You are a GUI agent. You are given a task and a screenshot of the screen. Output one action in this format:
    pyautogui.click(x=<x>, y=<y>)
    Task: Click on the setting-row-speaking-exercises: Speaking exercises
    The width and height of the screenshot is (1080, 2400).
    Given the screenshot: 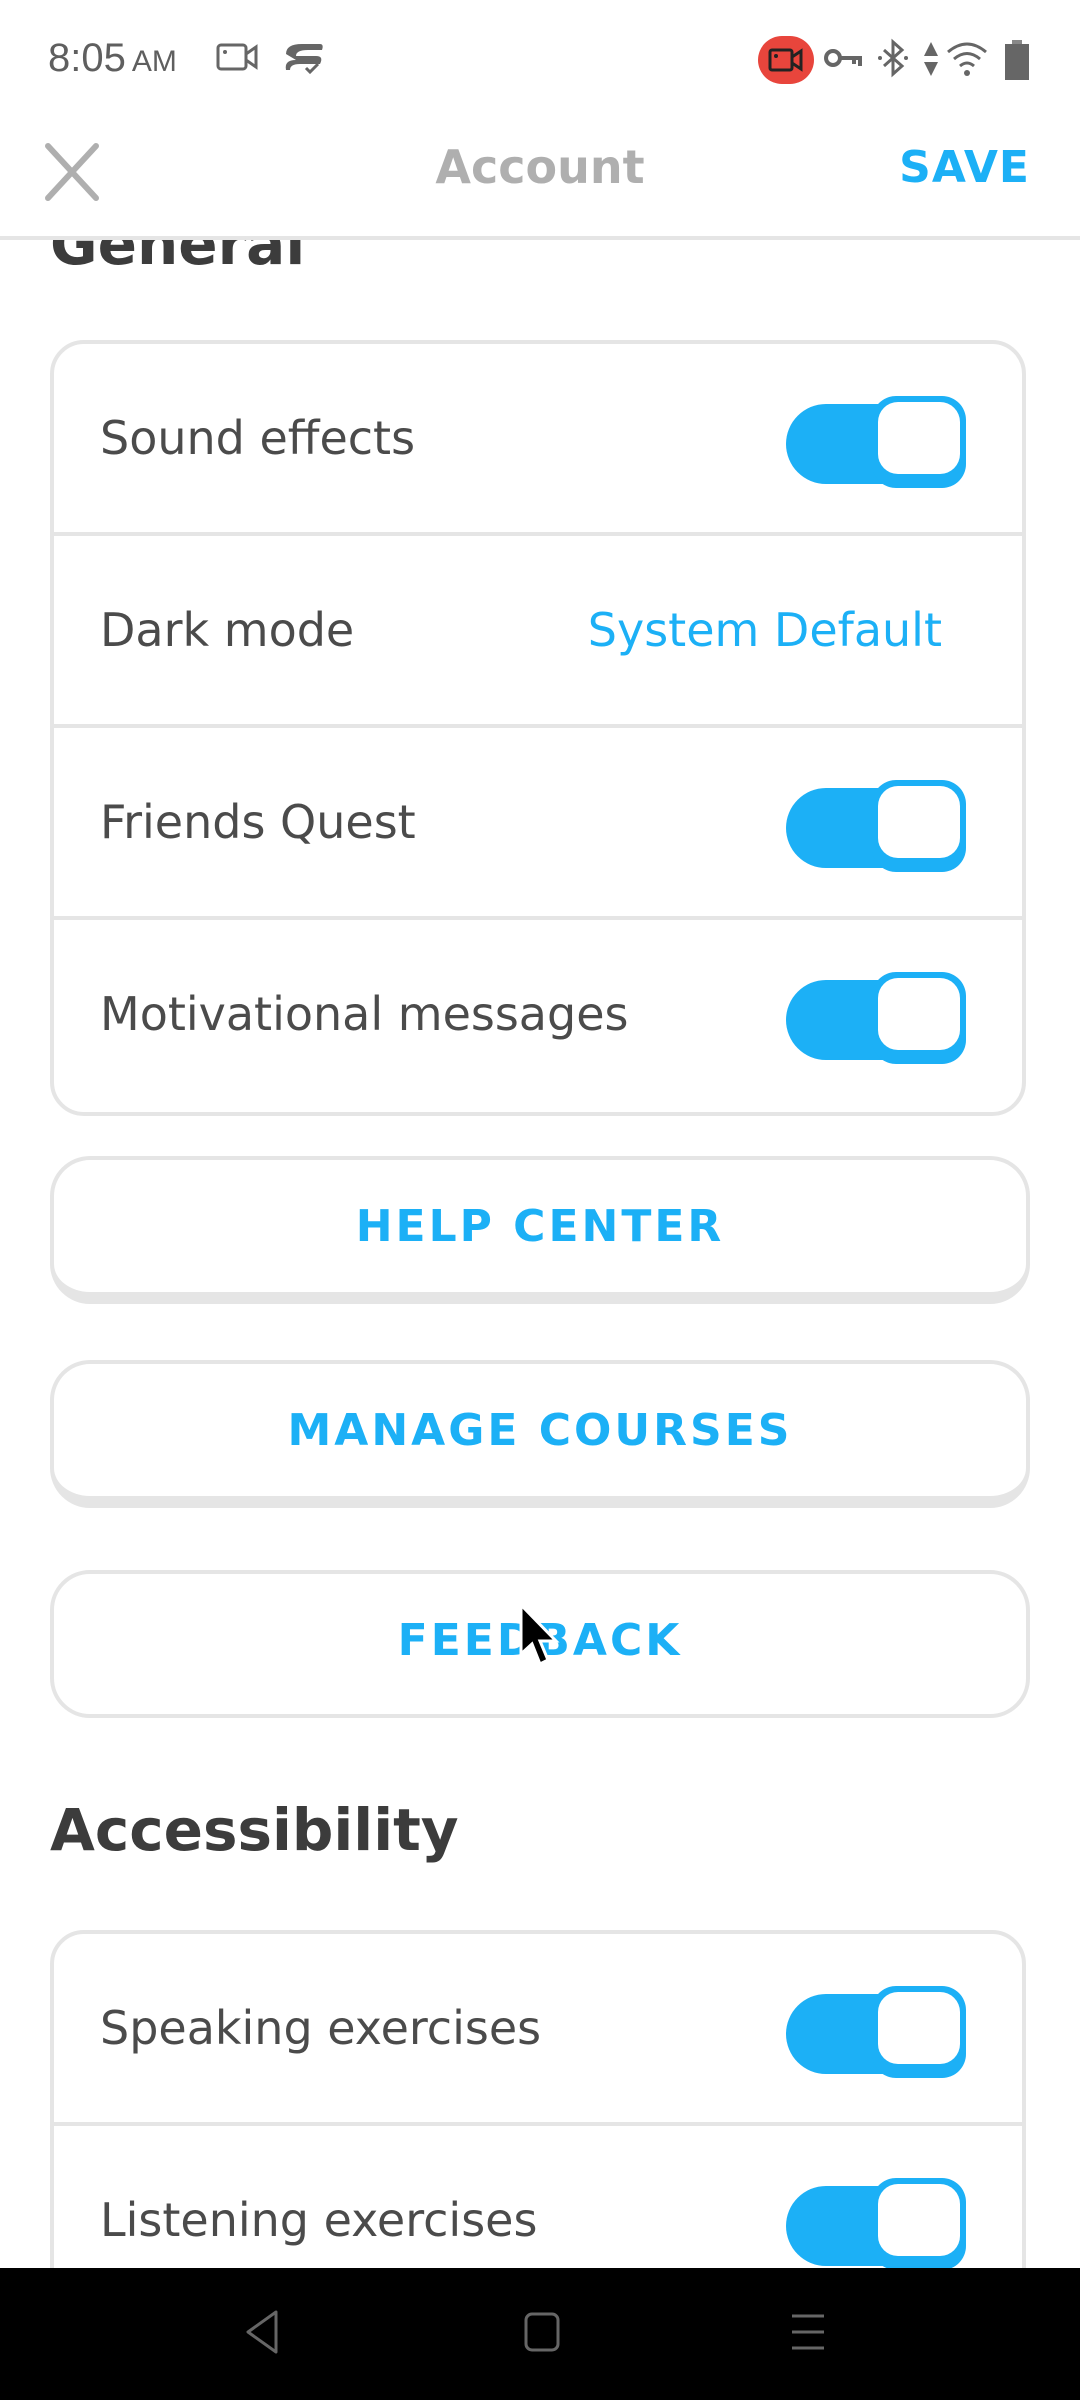 What is the action you would take?
    pyautogui.click(x=538, y=2030)
    